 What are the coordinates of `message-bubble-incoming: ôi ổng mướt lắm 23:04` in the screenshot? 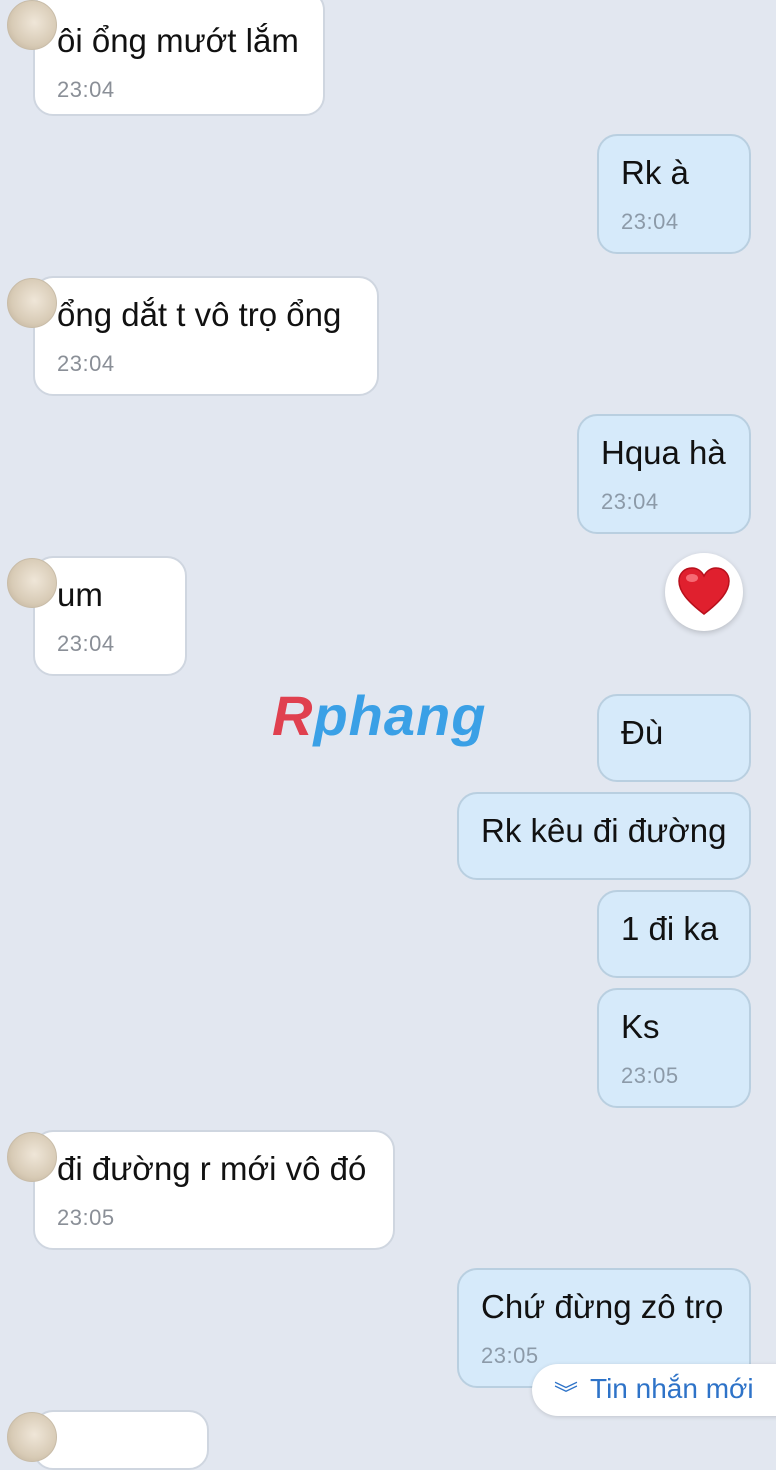 It's located at (166, 58).